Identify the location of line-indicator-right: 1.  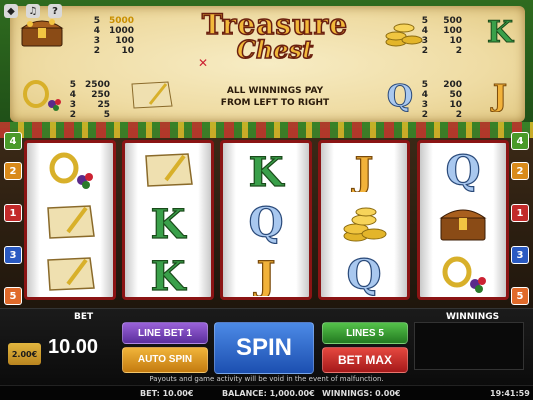
(520, 213).